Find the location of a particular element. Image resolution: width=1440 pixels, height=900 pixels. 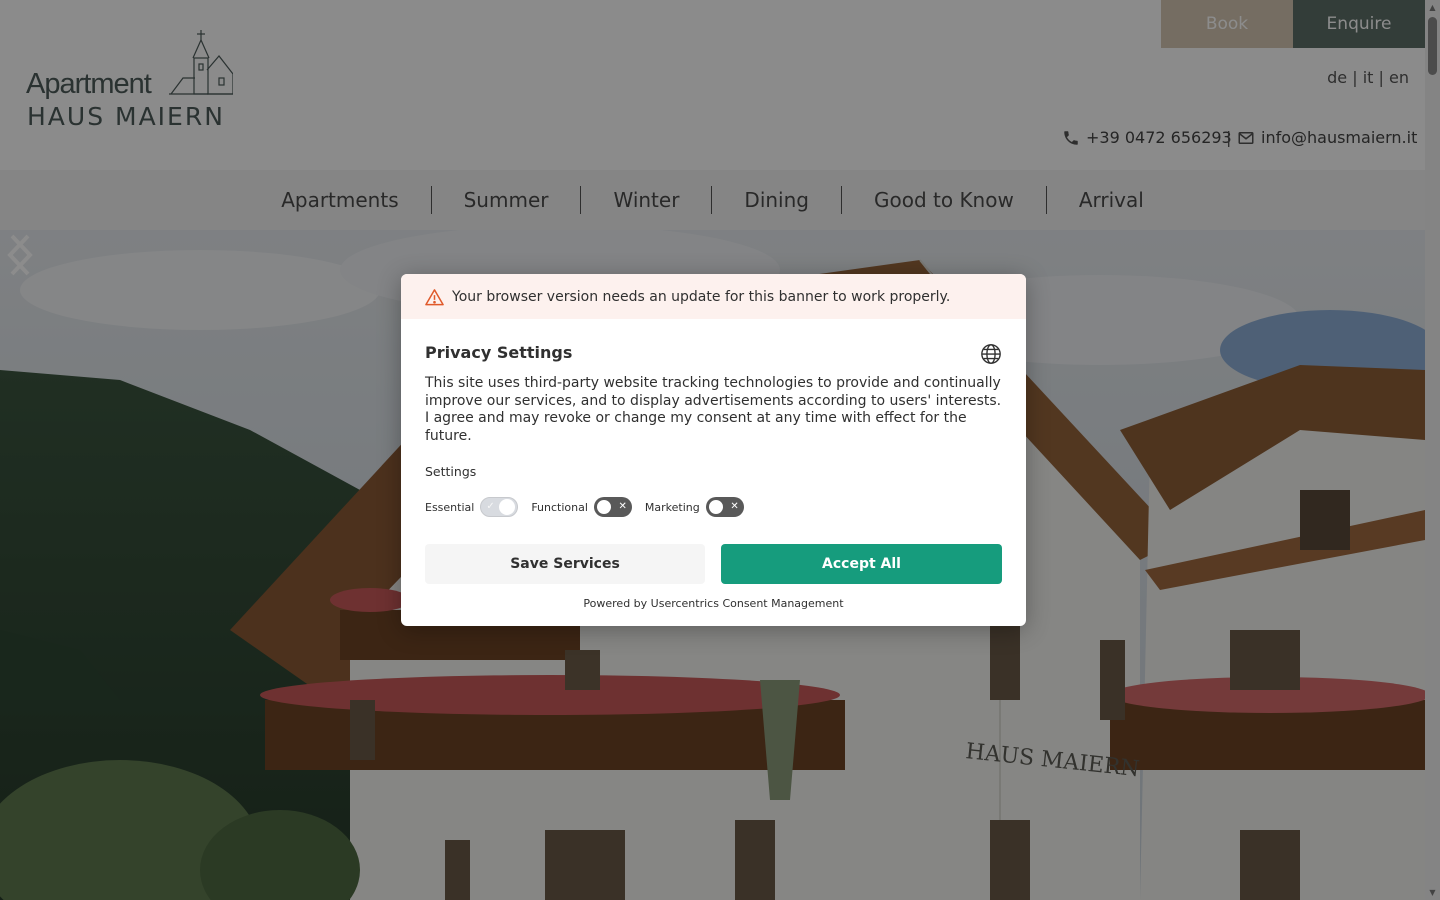

functional-switch: ✕ is located at coordinates (612, 507).